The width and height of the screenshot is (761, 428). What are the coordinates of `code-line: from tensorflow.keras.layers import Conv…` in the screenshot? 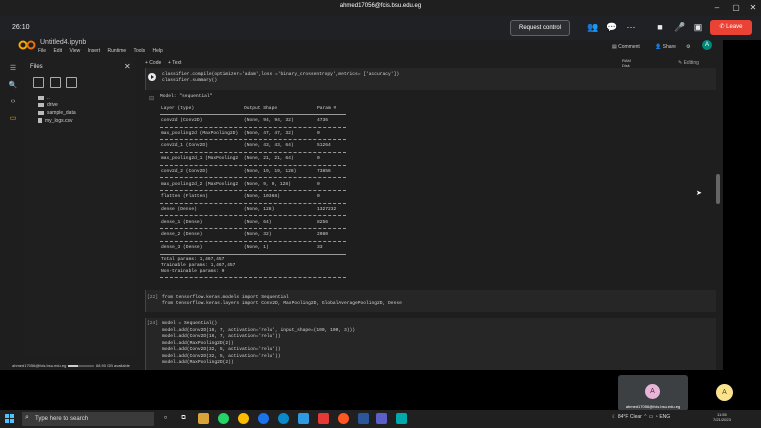 It's located at (282, 303).